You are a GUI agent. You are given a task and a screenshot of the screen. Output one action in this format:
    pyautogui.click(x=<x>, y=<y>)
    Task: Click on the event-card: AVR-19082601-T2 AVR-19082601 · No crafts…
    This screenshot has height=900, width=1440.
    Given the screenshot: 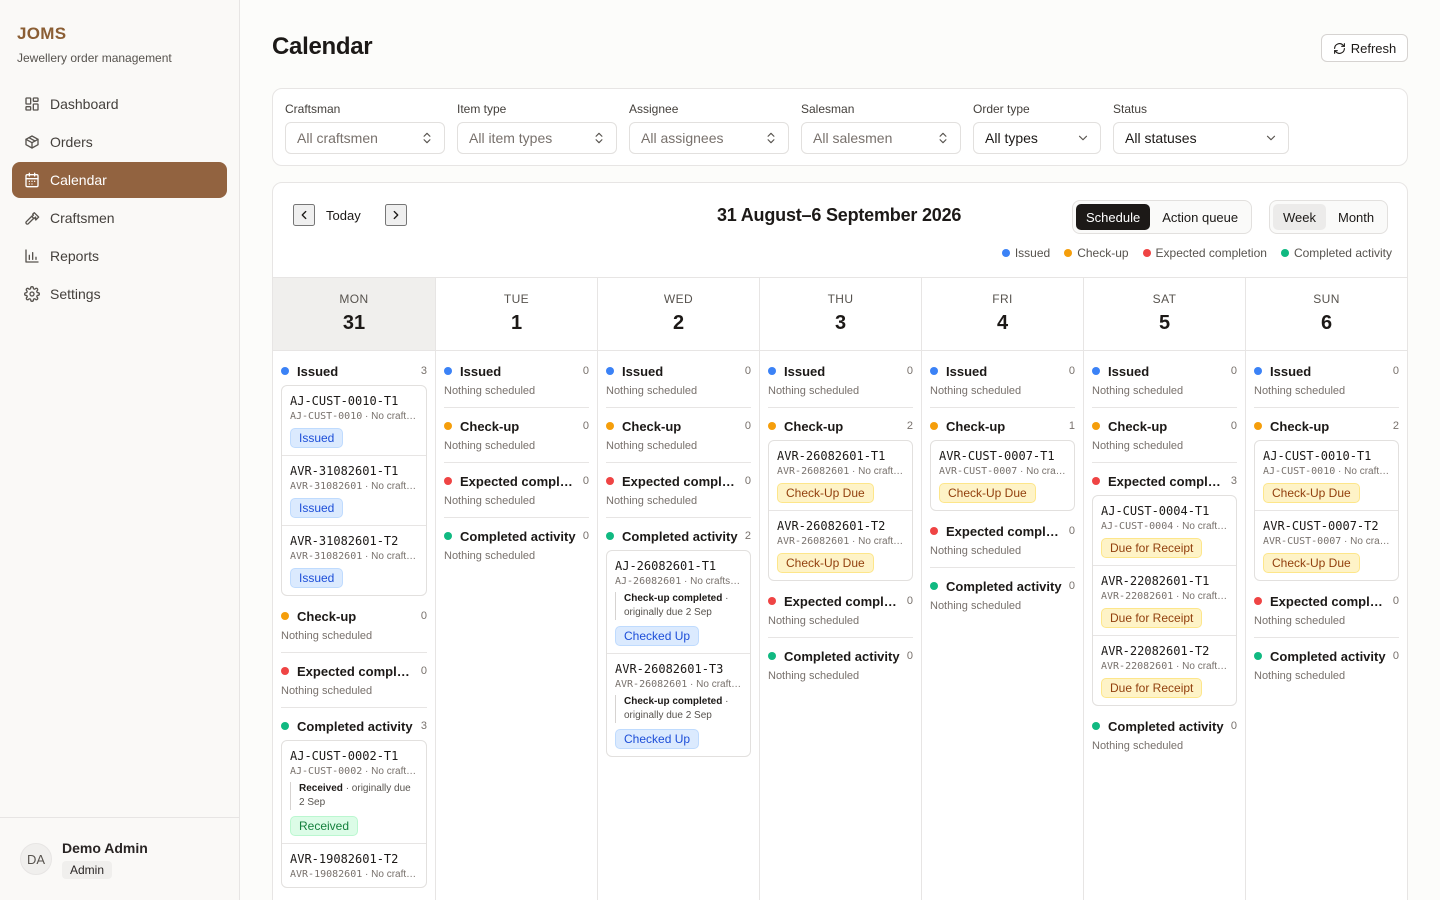 What is the action you would take?
    pyautogui.click(x=354, y=865)
    